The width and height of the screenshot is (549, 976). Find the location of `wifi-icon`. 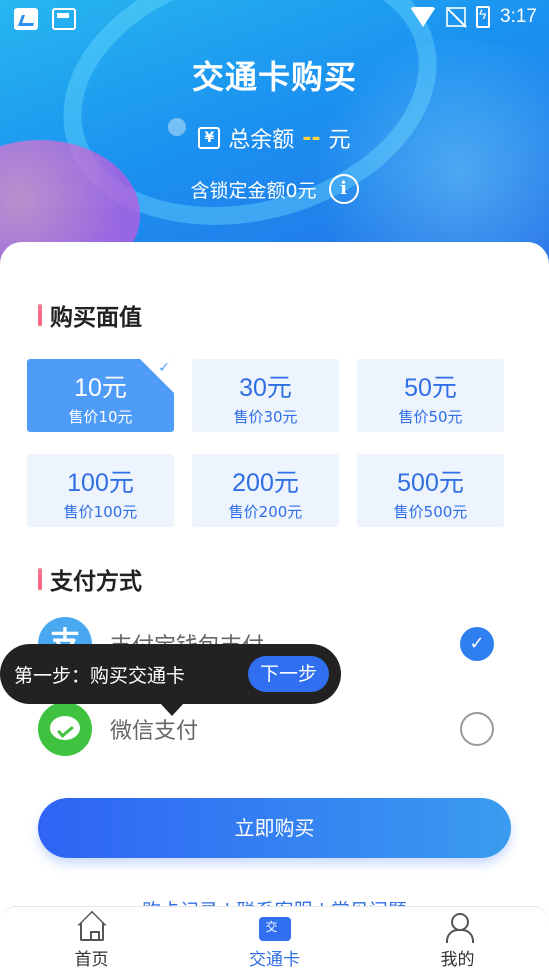

wifi-icon is located at coordinates (423, 17).